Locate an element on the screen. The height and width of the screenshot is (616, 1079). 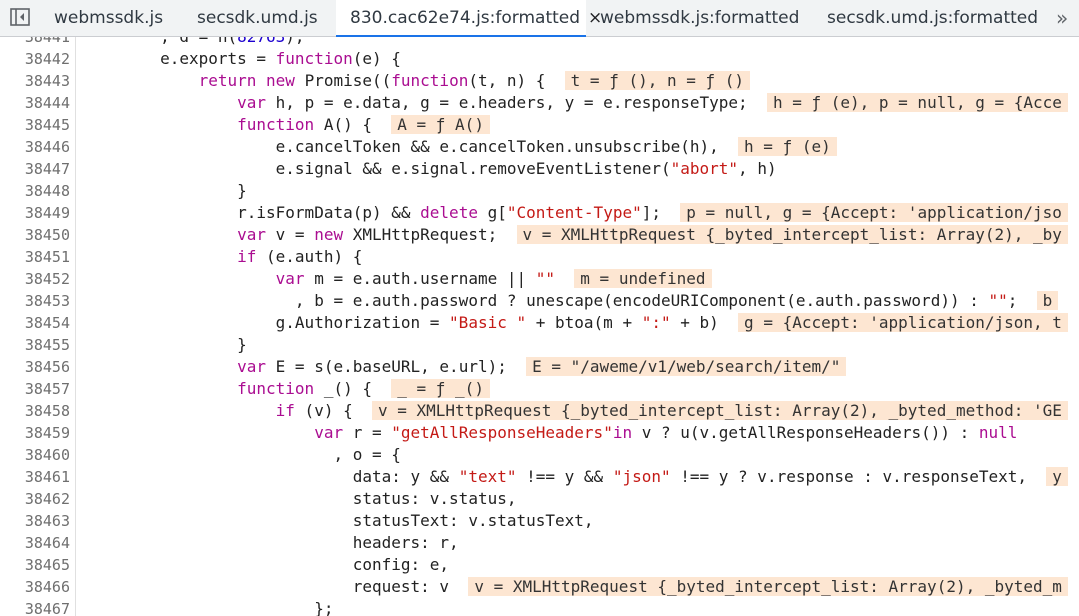
code-token: e.exports = is located at coordinates (179, 58).